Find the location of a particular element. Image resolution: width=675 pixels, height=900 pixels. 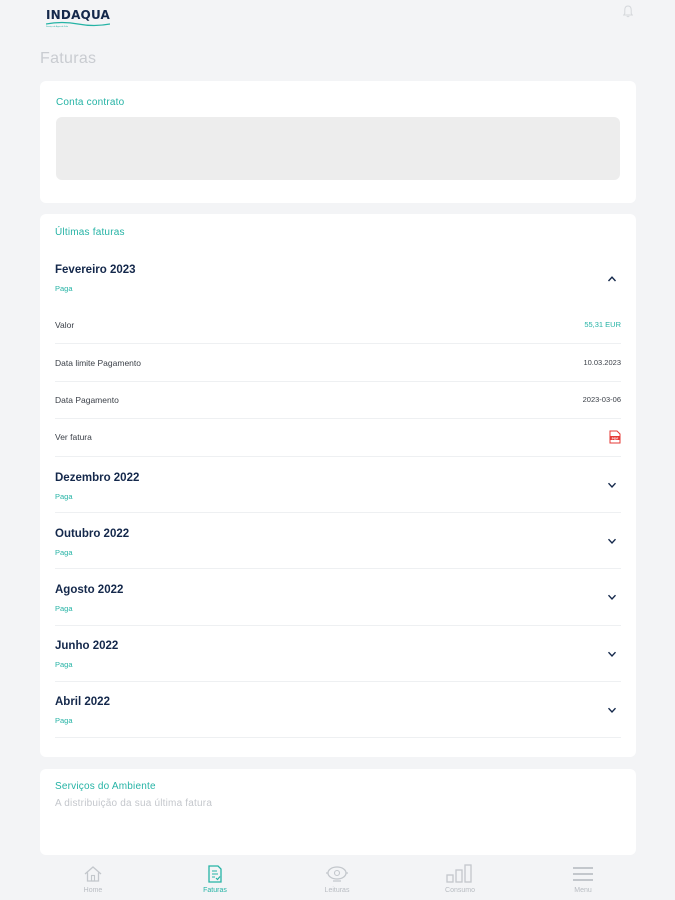

nav-home: Home is located at coordinates (93, 879).